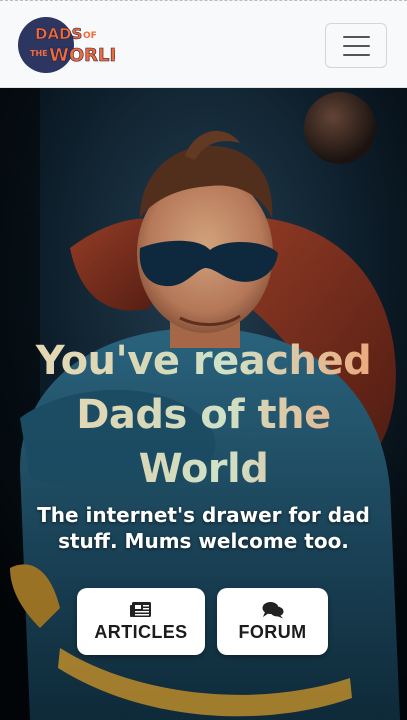  What do you see at coordinates (272, 631) in the screenshot?
I see `forum-button-label: FORUM` at bounding box center [272, 631].